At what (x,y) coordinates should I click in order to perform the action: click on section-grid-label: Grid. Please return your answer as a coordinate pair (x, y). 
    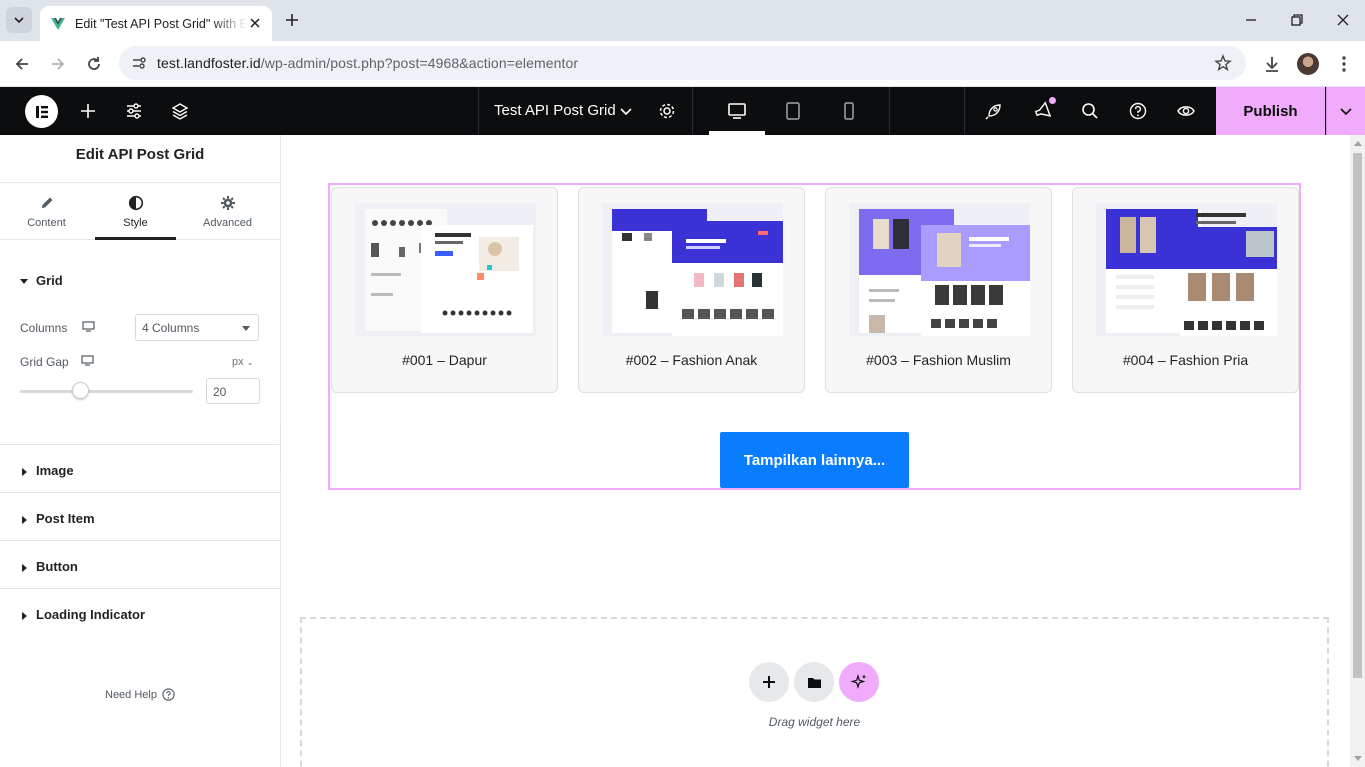
    Looking at the image, I should click on (49, 280).